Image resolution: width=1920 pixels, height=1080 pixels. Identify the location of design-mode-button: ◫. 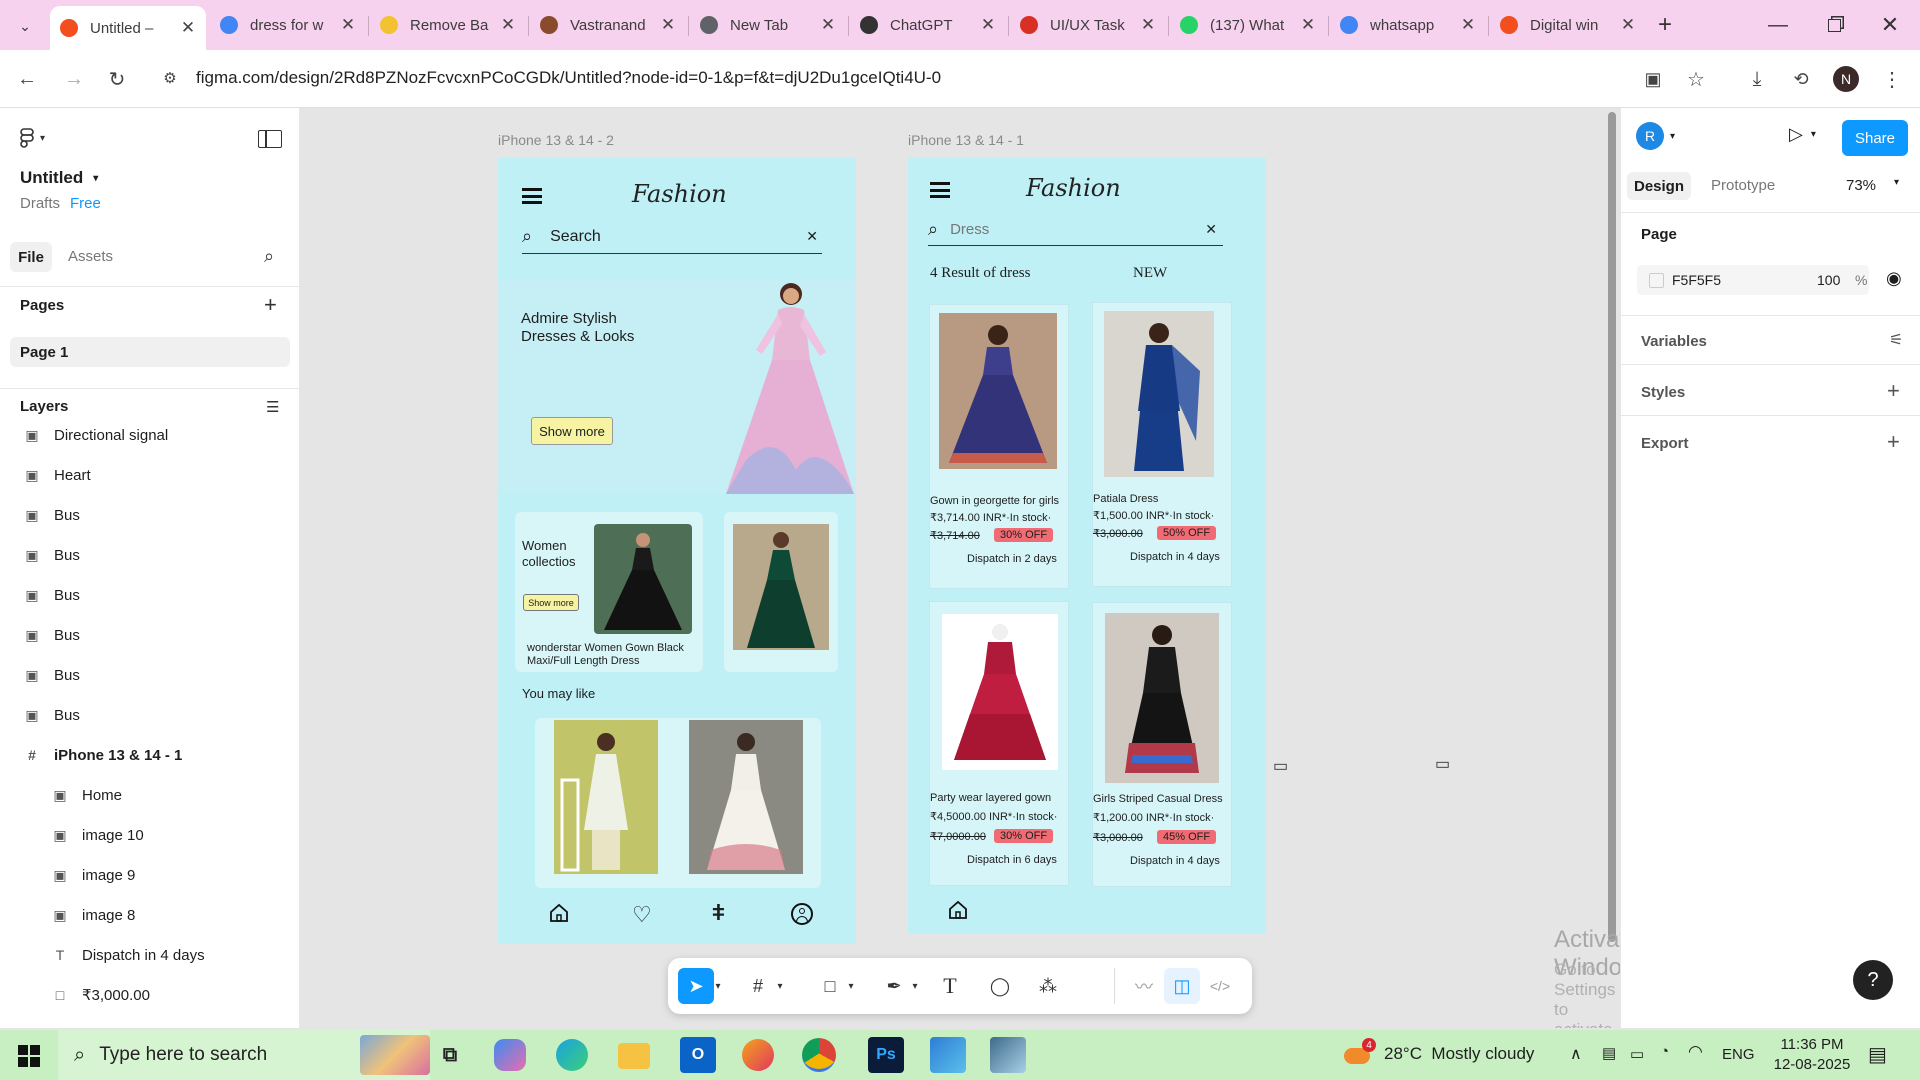
(1182, 986).